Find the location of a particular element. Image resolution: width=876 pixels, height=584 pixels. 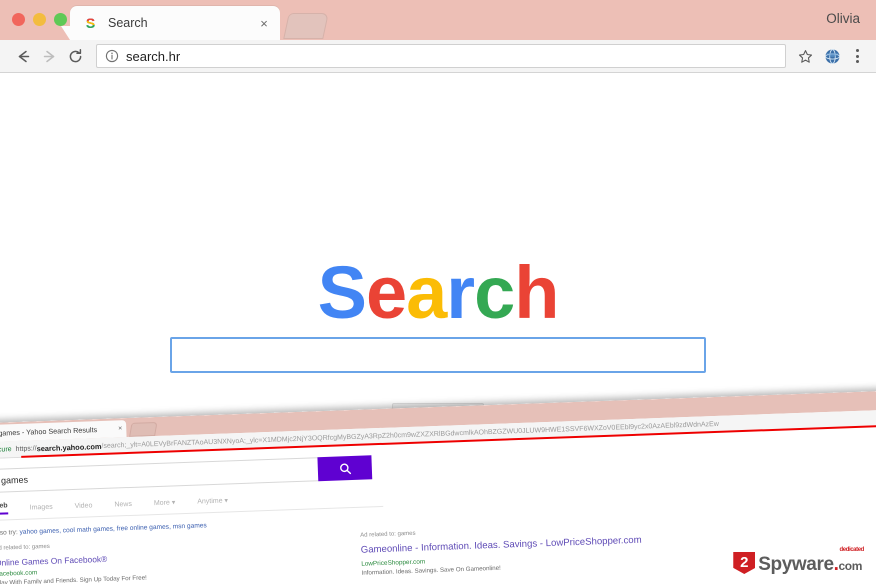

spyware-tld: com is located at coordinates (850, 566).